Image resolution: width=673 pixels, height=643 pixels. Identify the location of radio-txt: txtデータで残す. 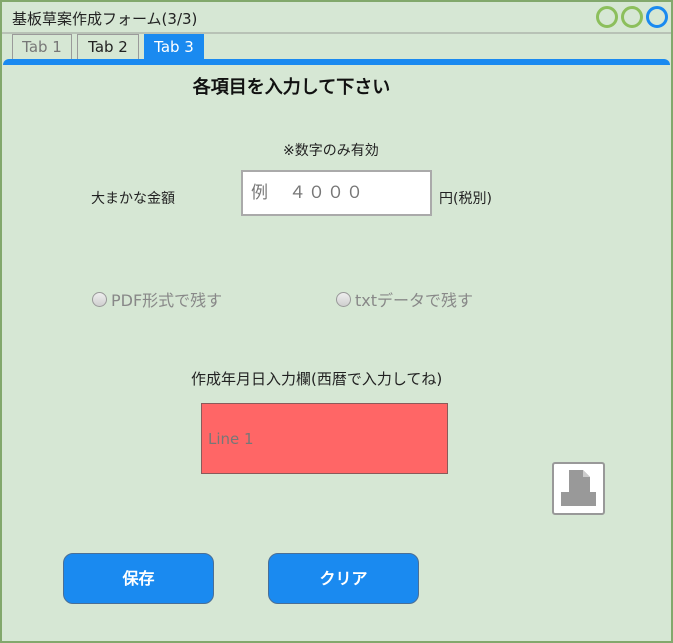
(404, 299).